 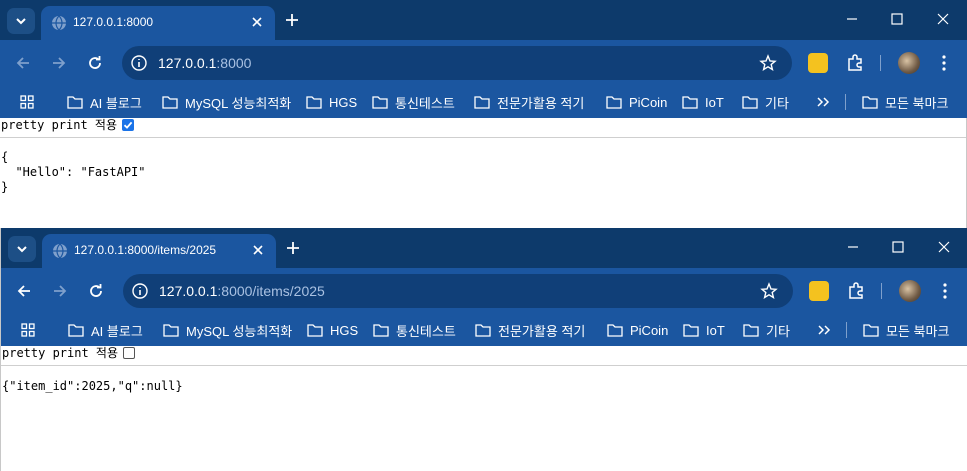 What do you see at coordinates (426, 331) in the screenshot?
I see `bookmark-label: 통신테스트` at bounding box center [426, 331].